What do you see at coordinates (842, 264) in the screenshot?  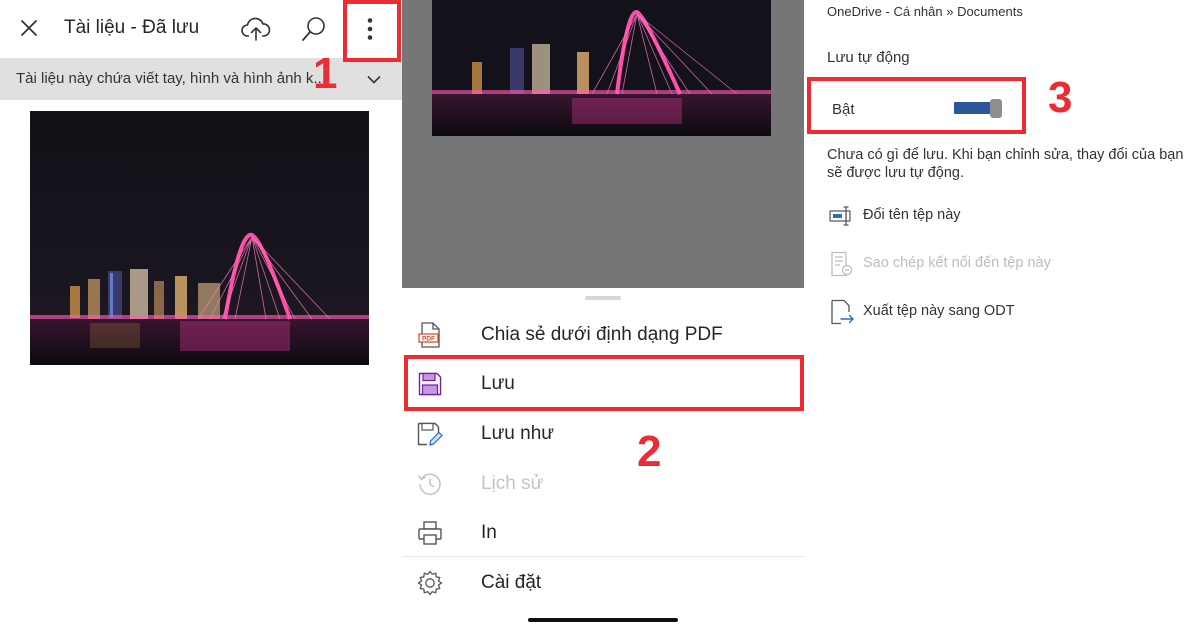 I see `copy-link-icon` at bounding box center [842, 264].